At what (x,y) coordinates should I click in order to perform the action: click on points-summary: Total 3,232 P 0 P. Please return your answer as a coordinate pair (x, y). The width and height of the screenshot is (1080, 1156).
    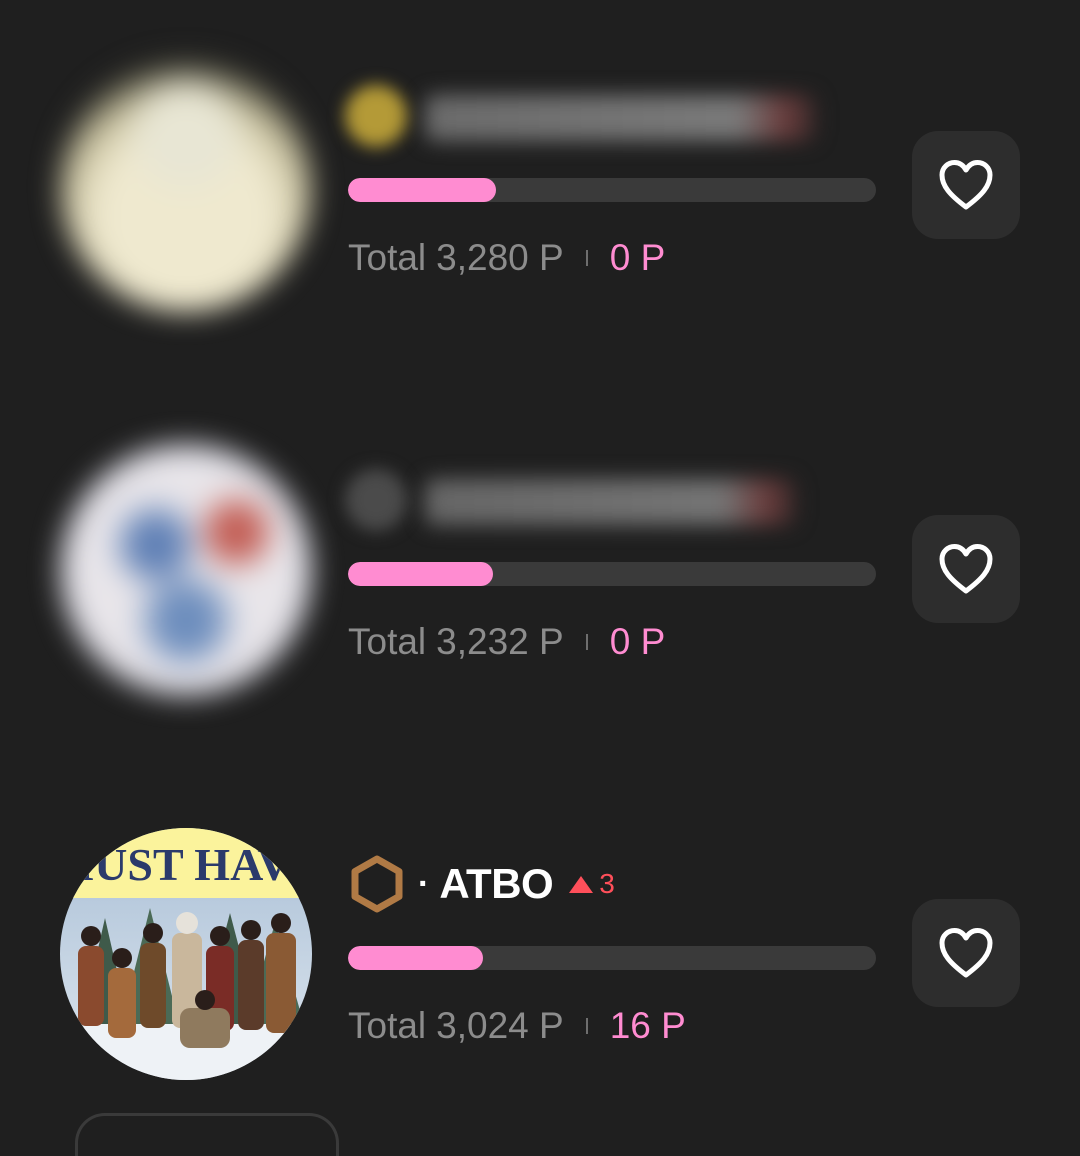
    Looking at the image, I should click on (506, 642).